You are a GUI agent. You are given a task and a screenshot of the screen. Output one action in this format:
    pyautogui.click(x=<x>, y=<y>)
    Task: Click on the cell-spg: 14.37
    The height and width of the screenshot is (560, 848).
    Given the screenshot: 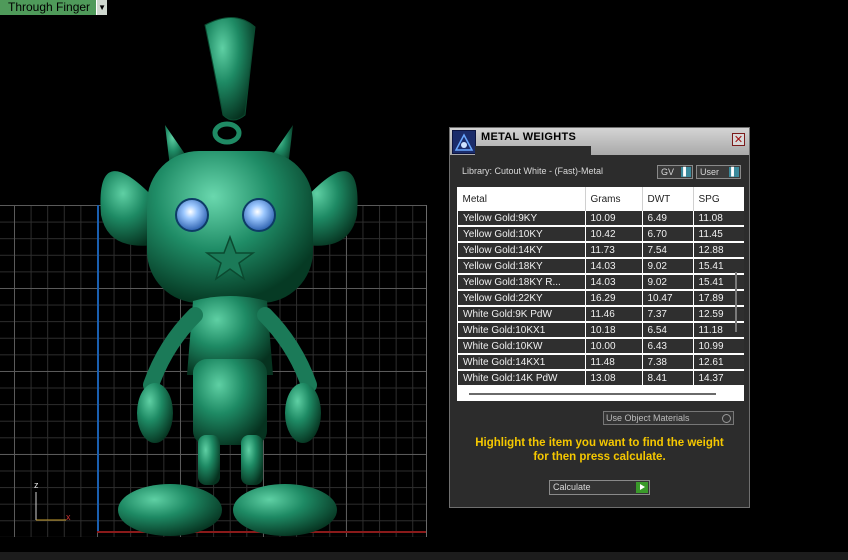 What is the action you would take?
    pyautogui.click(x=718, y=378)
    